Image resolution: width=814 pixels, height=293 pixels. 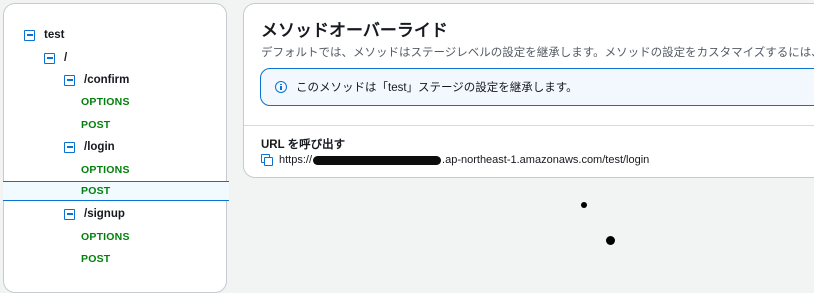 I want to click on tree-item-signup-post: POST, so click(x=115, y=259).